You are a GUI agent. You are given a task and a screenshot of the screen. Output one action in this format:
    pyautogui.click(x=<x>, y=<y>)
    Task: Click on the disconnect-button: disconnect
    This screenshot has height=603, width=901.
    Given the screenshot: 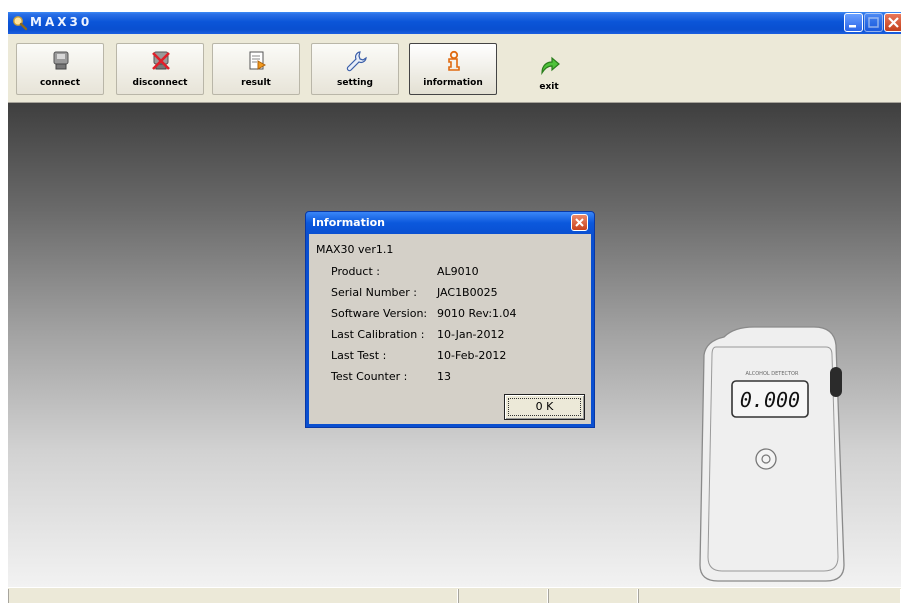 What is the action you would take?
    pyautogui.click(x=160, y=69)
    